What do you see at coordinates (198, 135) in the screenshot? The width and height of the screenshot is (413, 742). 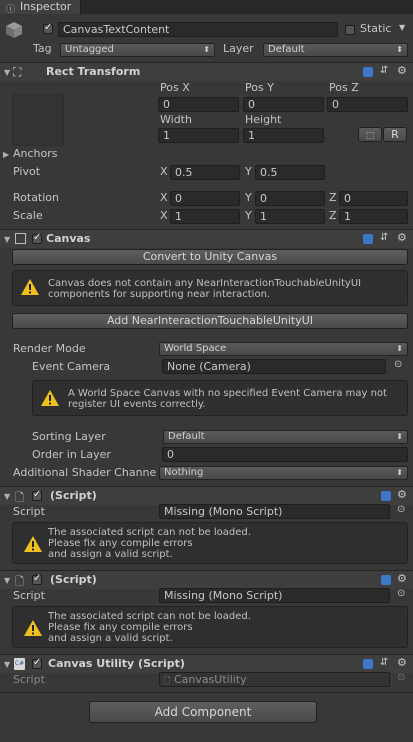 I see `width-field: 1` at bounding box center [198, 135].